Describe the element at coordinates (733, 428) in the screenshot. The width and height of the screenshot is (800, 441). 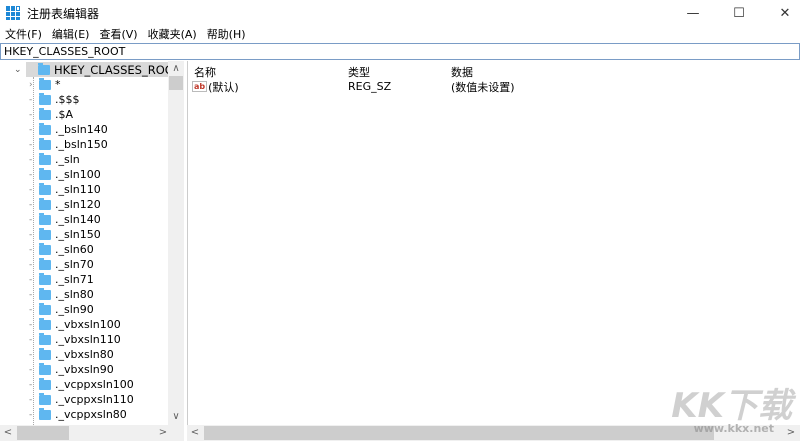
I see `watermark-url: www.kkx.net` at that location.